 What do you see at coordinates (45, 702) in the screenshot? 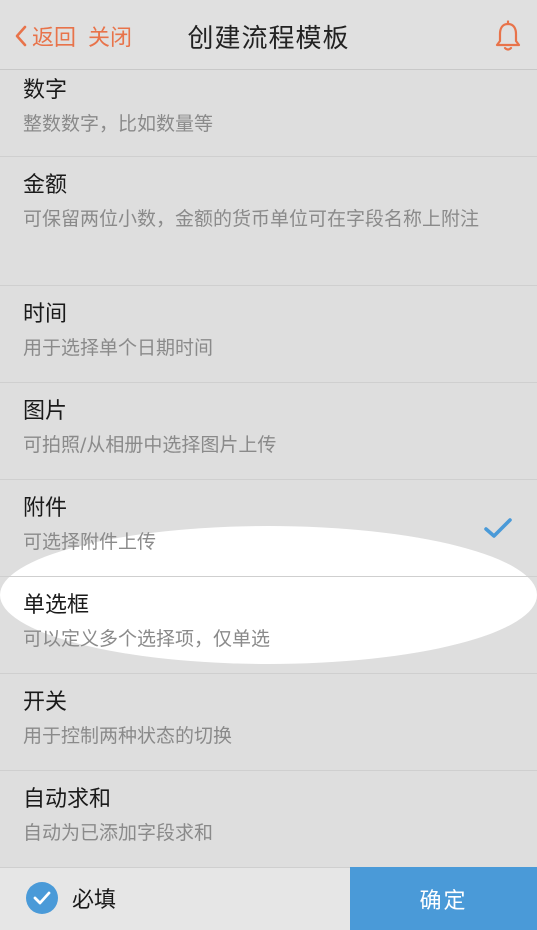
I see `item-title: 开关` at bounding box center [45, 702].